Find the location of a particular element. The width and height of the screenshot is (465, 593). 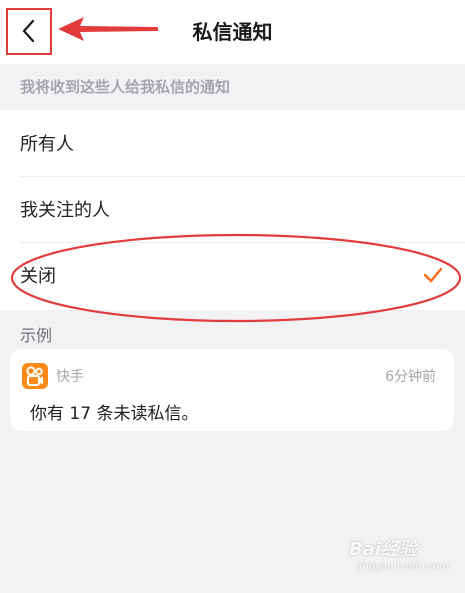

option-following: 我关注的人 is located at coordinates (232, 209).